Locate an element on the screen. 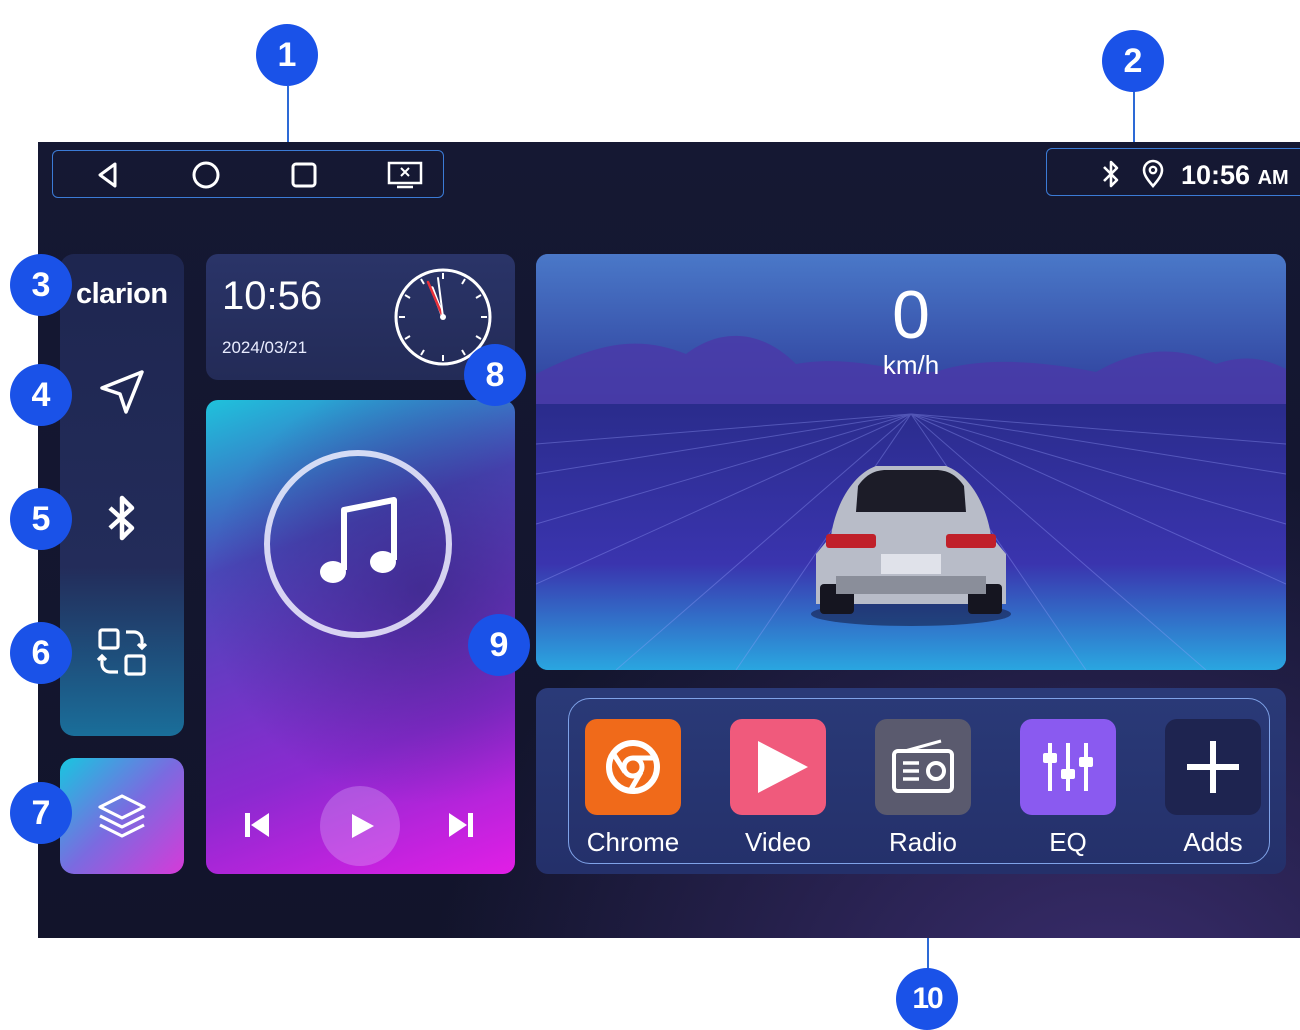  app-adds: Adds is located at coordinates (1213, 788).